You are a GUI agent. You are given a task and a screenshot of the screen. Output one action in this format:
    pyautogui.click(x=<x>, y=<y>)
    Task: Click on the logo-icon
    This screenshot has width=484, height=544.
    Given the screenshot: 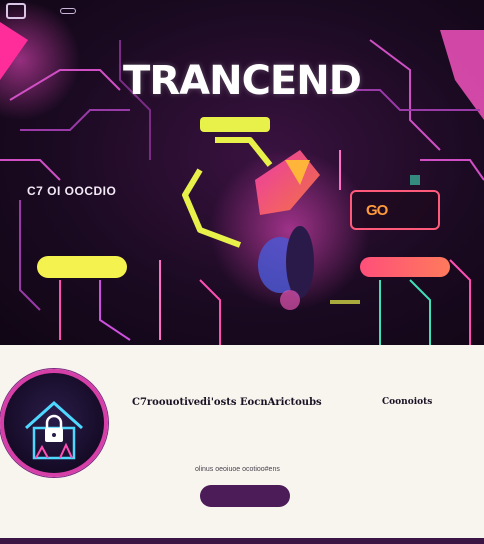 What is the action you would take?
    pyautogui.click(x=16, y=11)
    